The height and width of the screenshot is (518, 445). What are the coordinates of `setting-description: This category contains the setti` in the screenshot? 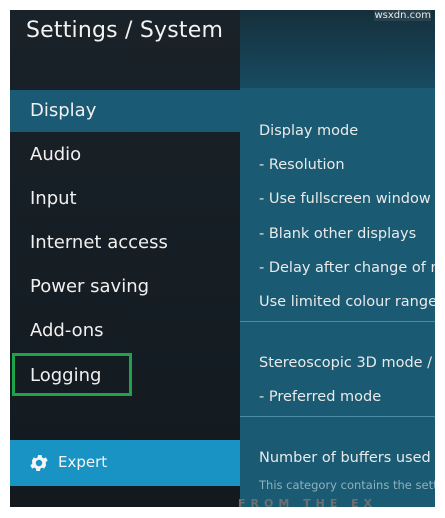 It's located at (347, 485).